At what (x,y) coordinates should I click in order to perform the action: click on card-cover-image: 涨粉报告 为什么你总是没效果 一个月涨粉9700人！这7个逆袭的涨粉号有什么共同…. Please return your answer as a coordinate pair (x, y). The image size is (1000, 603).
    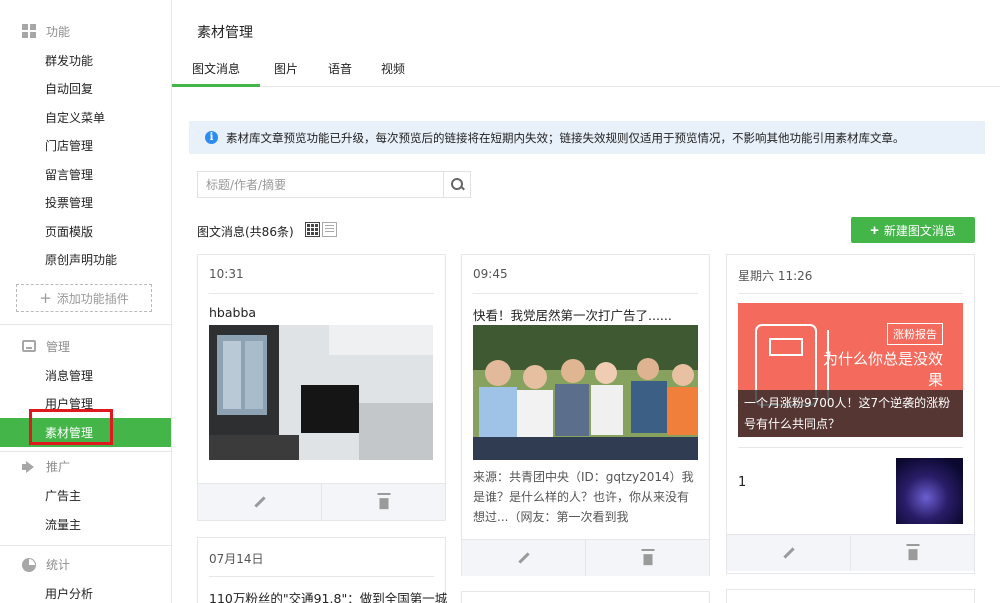
    Looking at the image, I should click on (850, 370).